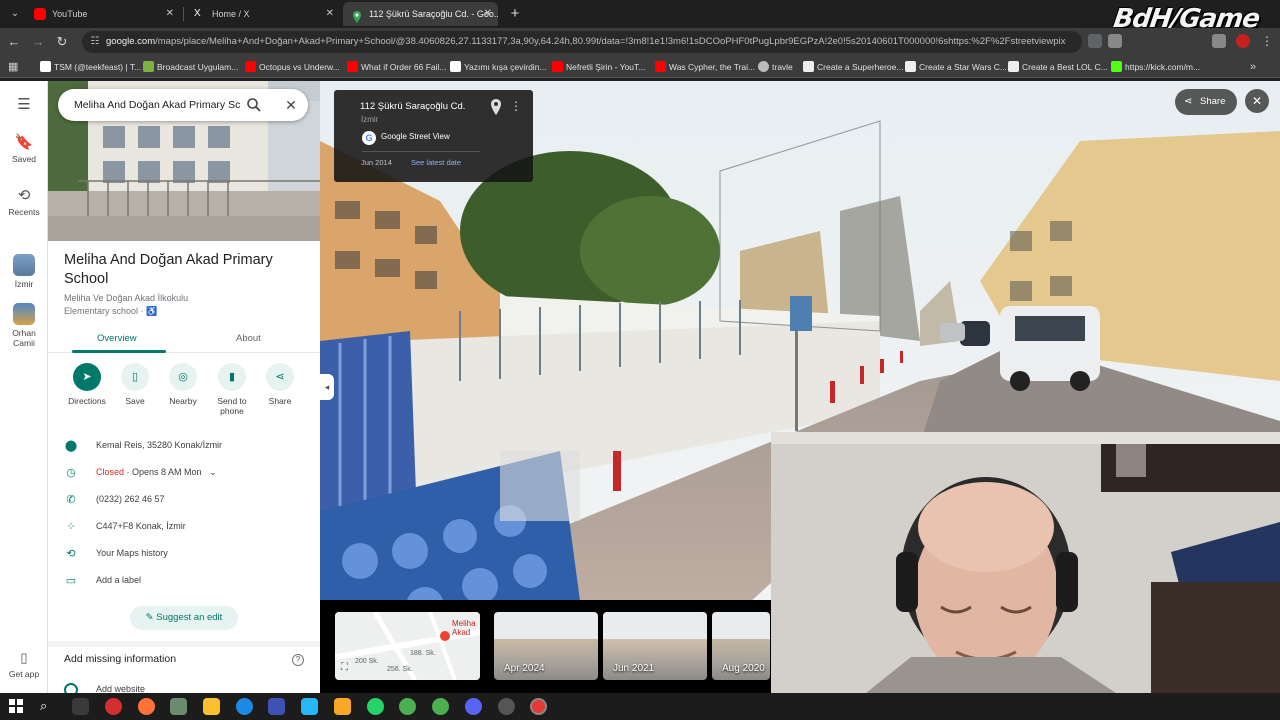  I want to click on recent-place-izmir: İzmir, so click(24, 271).